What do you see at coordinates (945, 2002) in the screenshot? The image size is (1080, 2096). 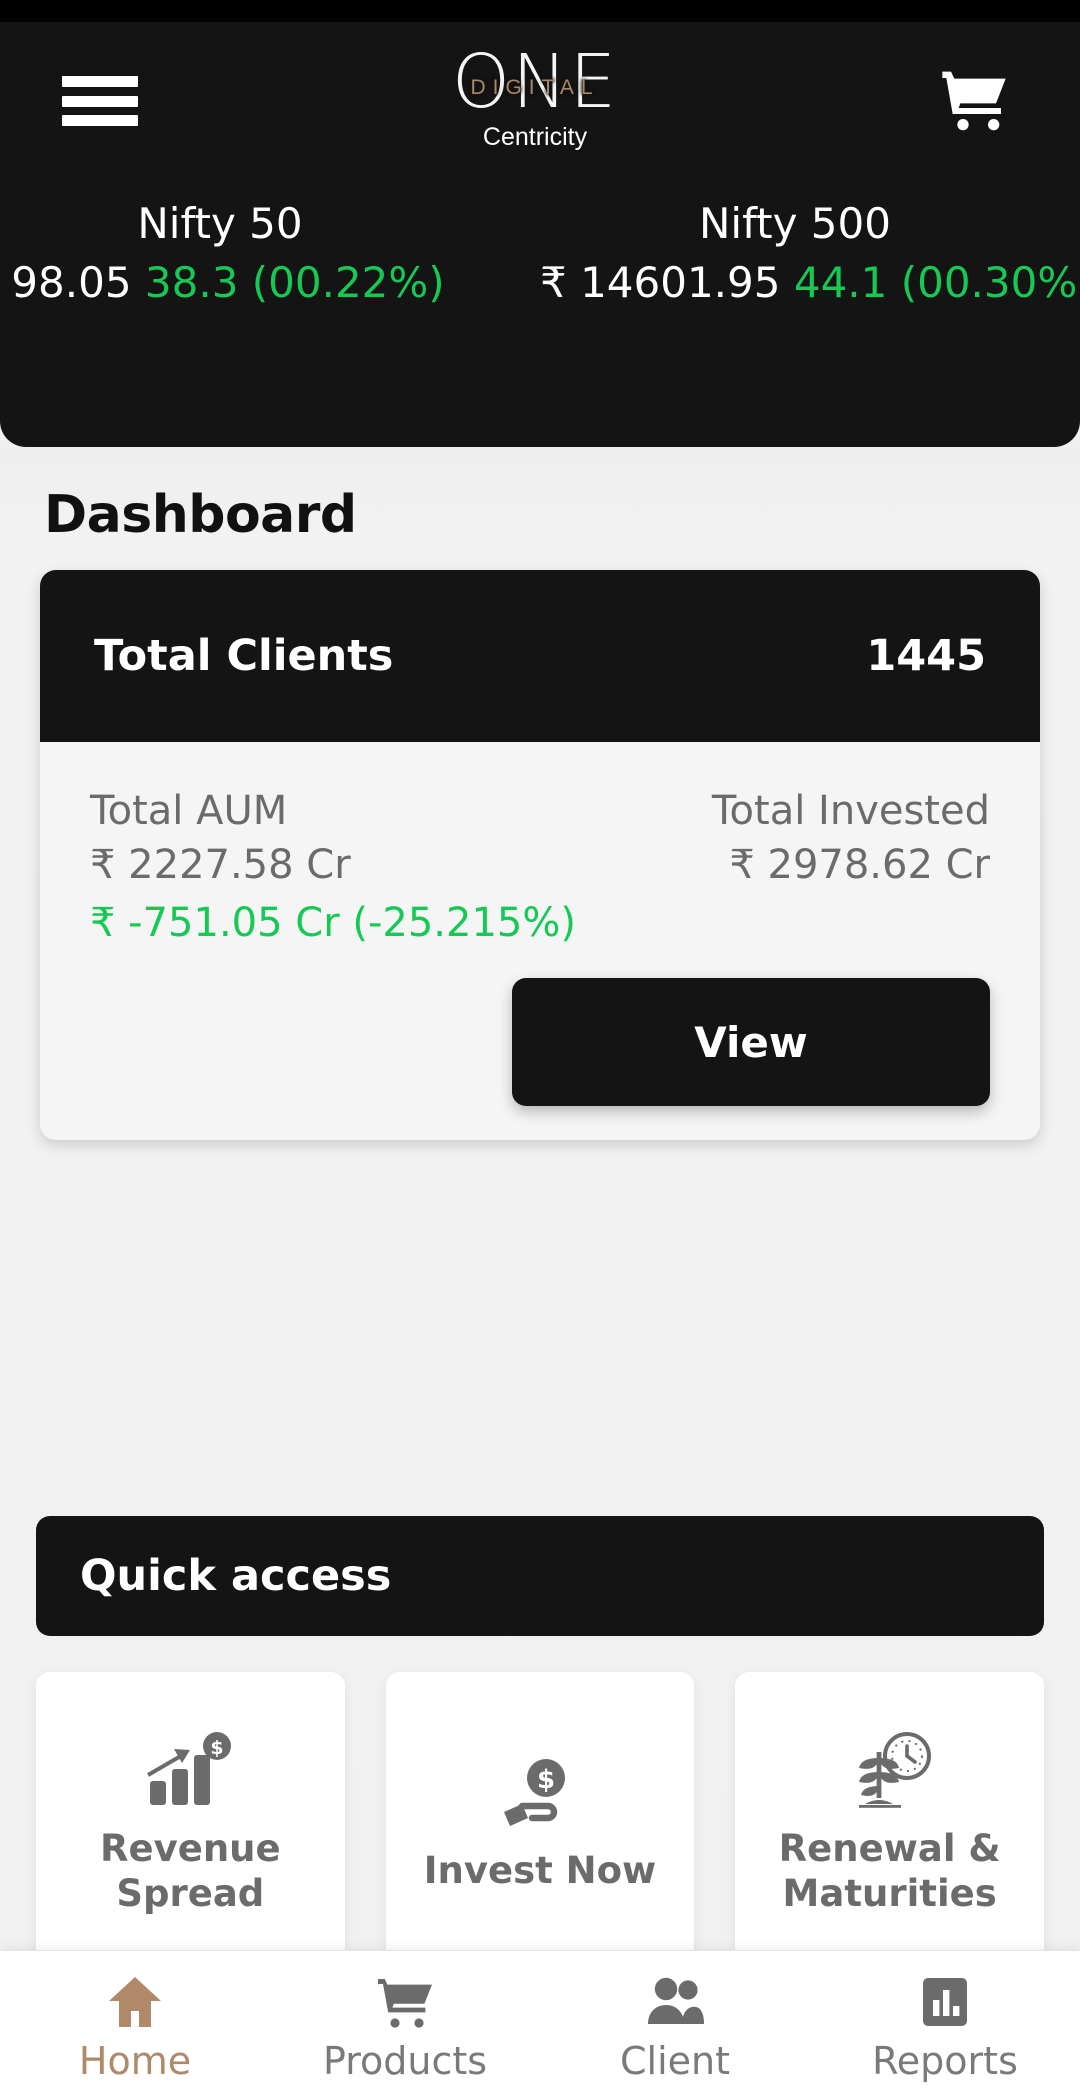 I see `bar-chart-icon` at bounding box center [945, 2002].